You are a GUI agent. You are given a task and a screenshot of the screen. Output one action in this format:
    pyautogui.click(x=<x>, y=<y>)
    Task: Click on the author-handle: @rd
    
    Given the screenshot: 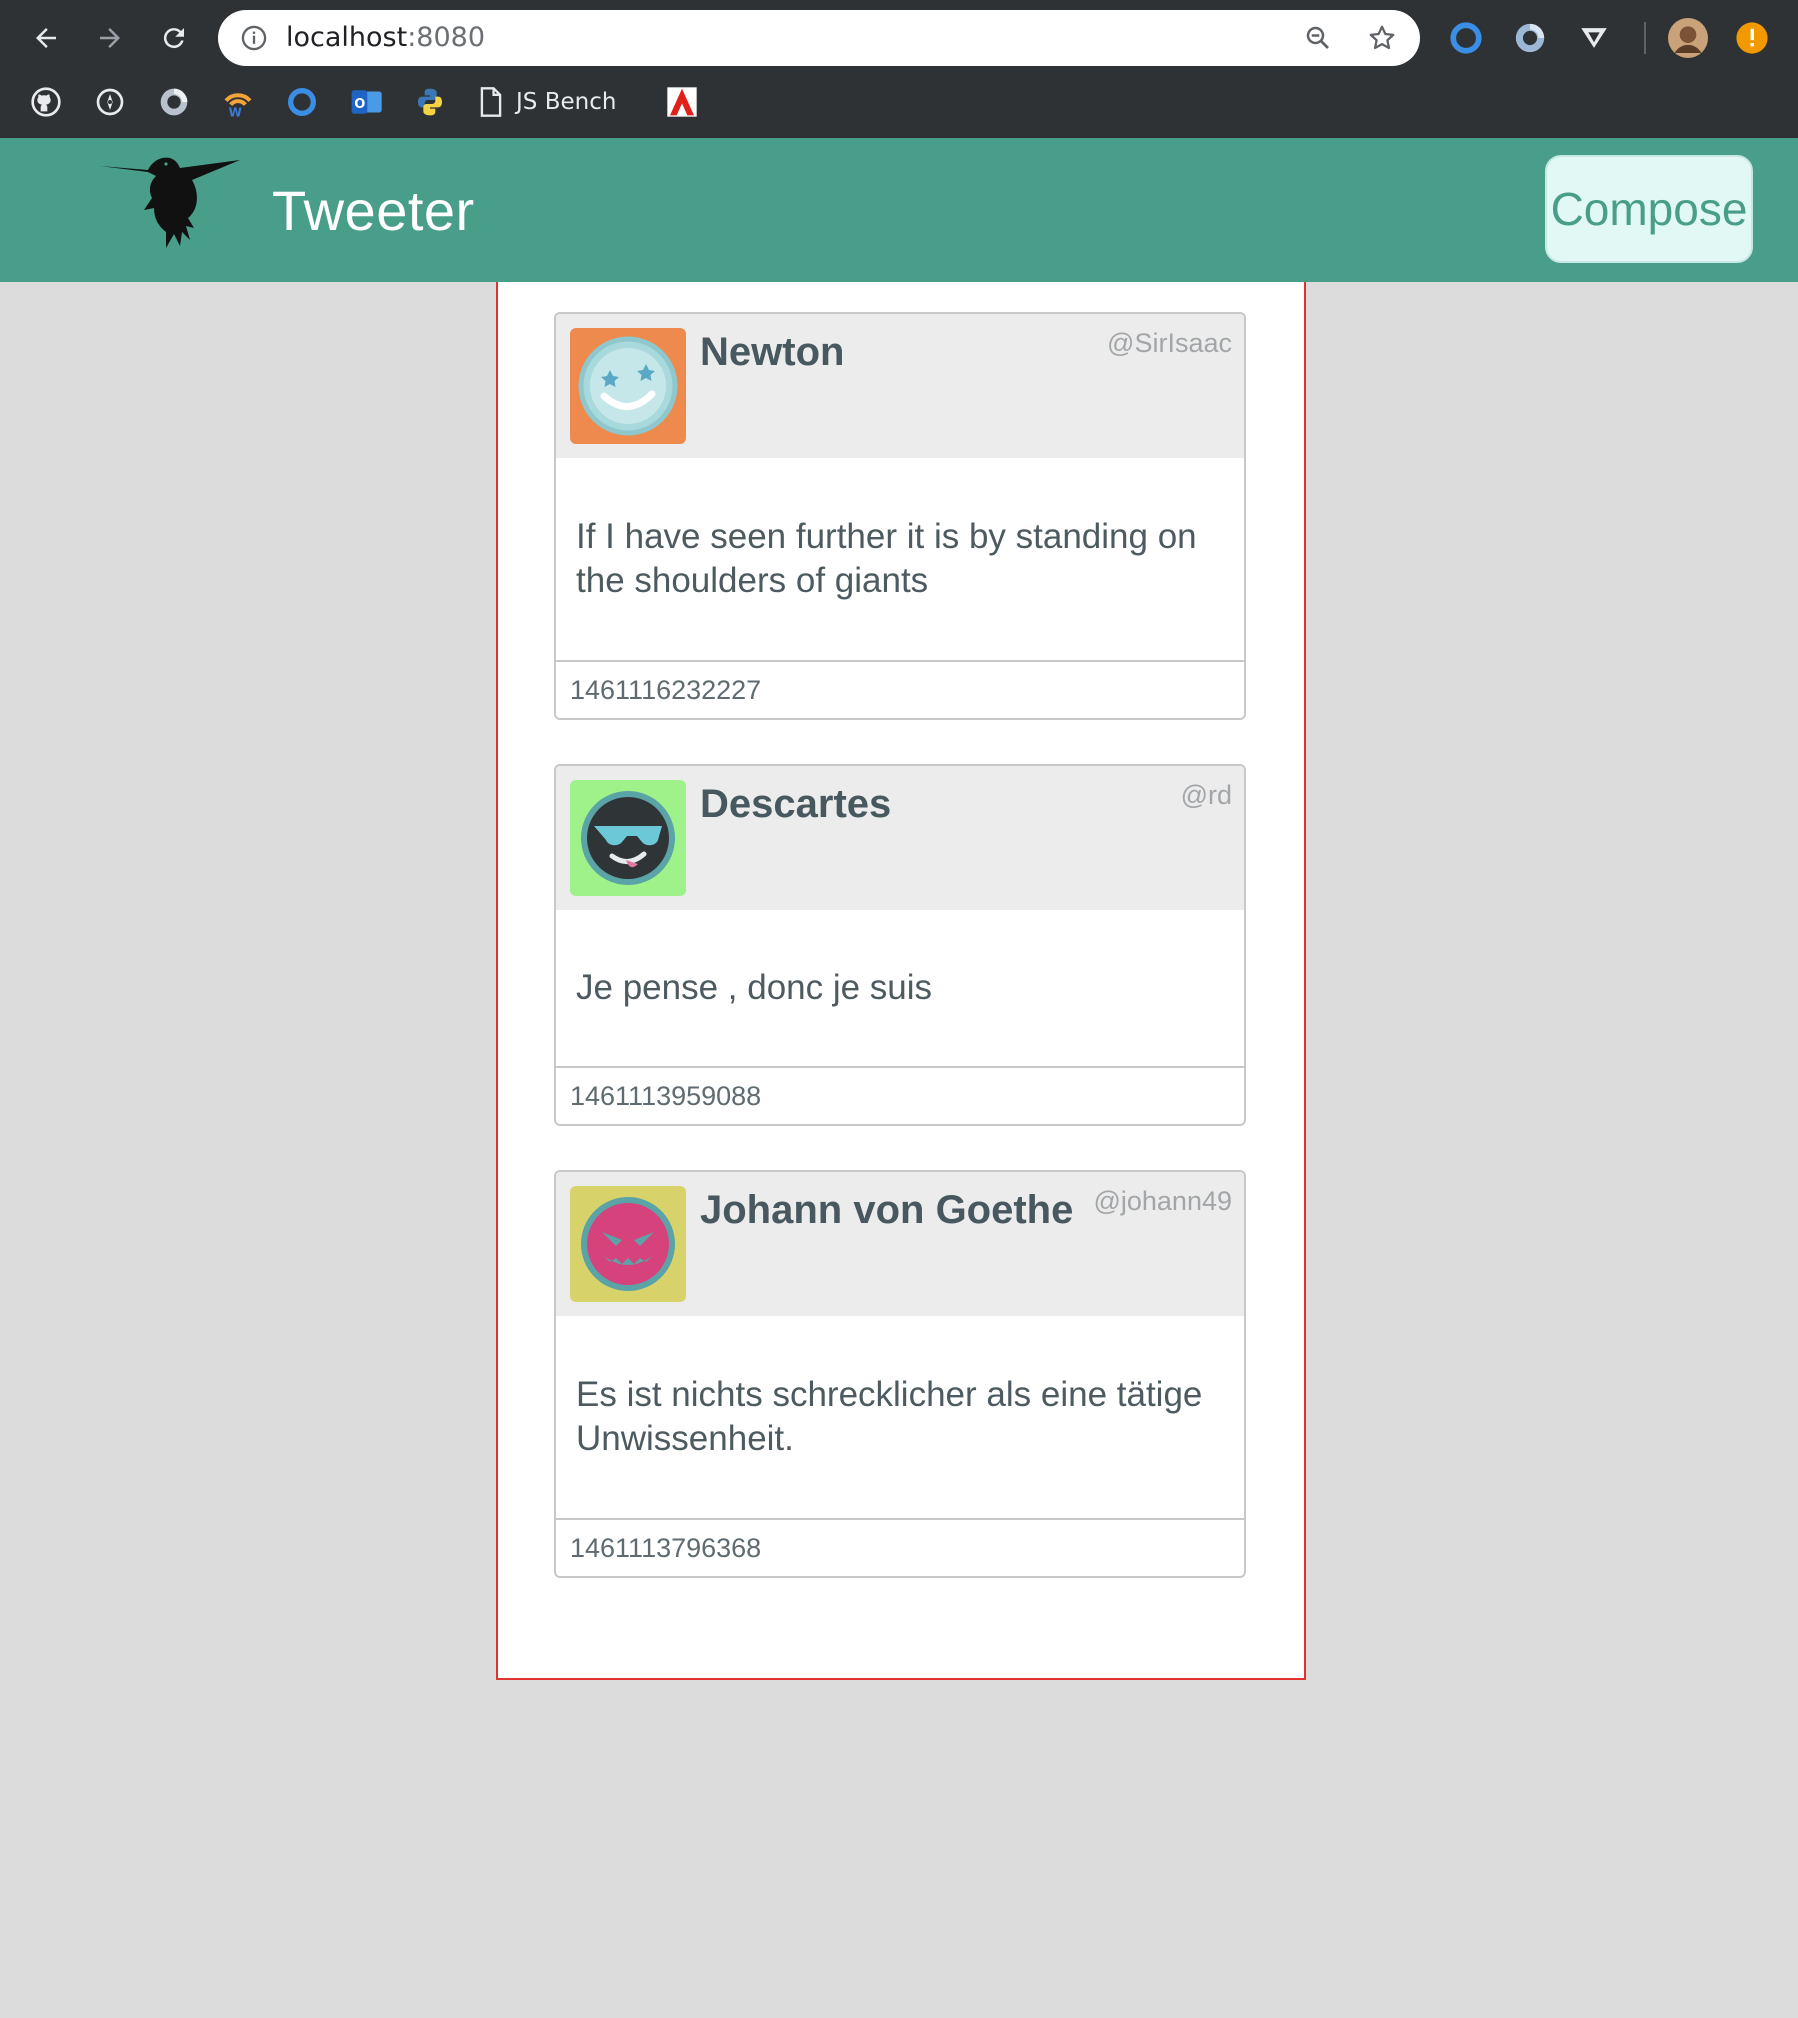 What is the action you would take?
    pyautogui.click(x=1206, y=795)
    